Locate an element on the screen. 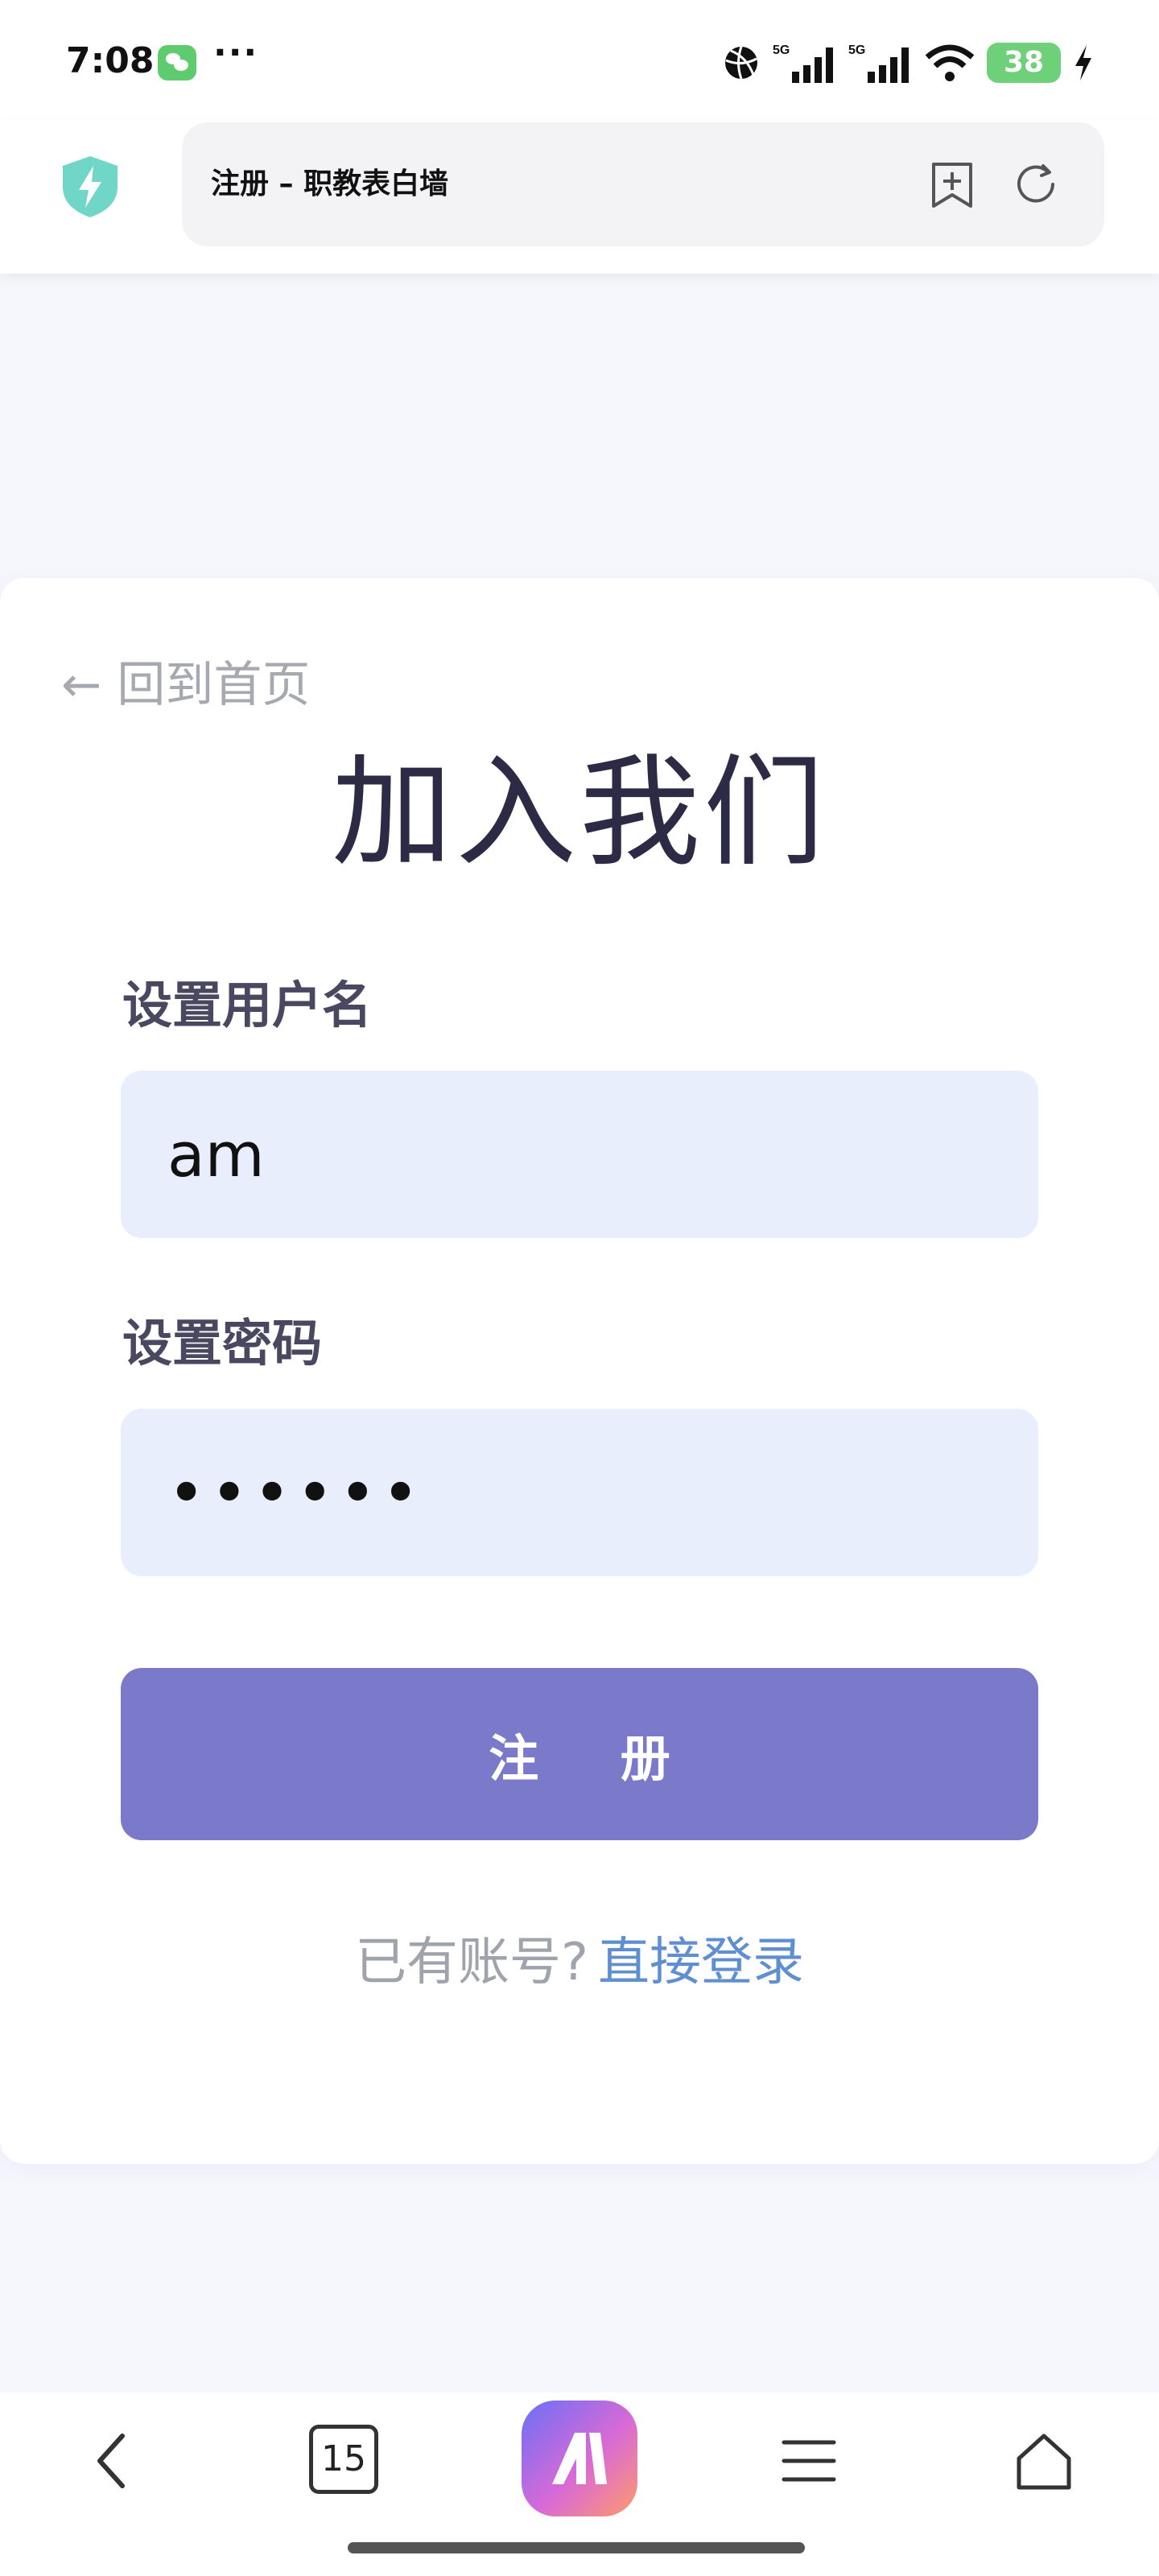 This screenshot has height=2576, width=1159. status-time: 7:08 is located at coordinates (110, 60).